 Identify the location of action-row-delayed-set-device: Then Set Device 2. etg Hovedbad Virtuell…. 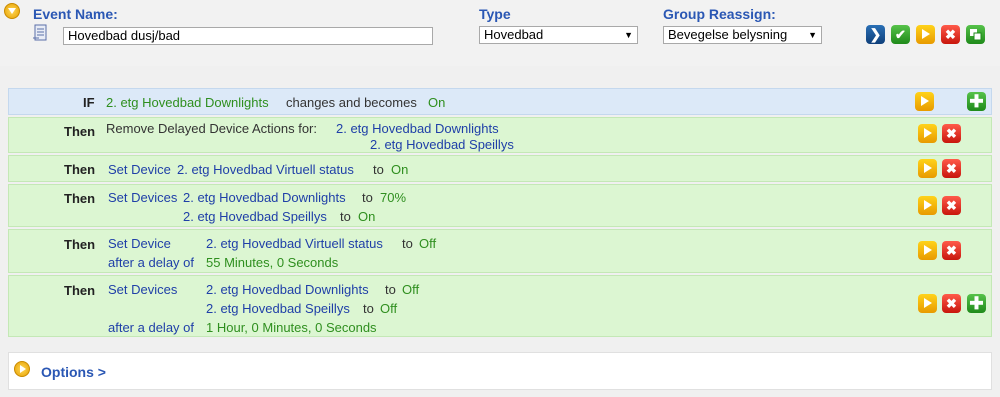
(500, 251).